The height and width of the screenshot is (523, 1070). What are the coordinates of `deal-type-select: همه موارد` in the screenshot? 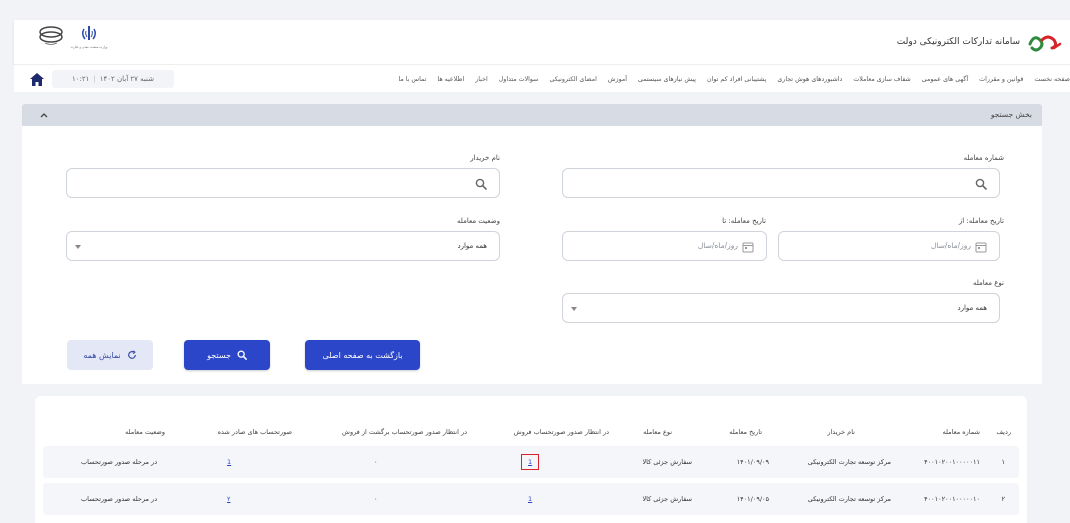 It's located at (781, 308).